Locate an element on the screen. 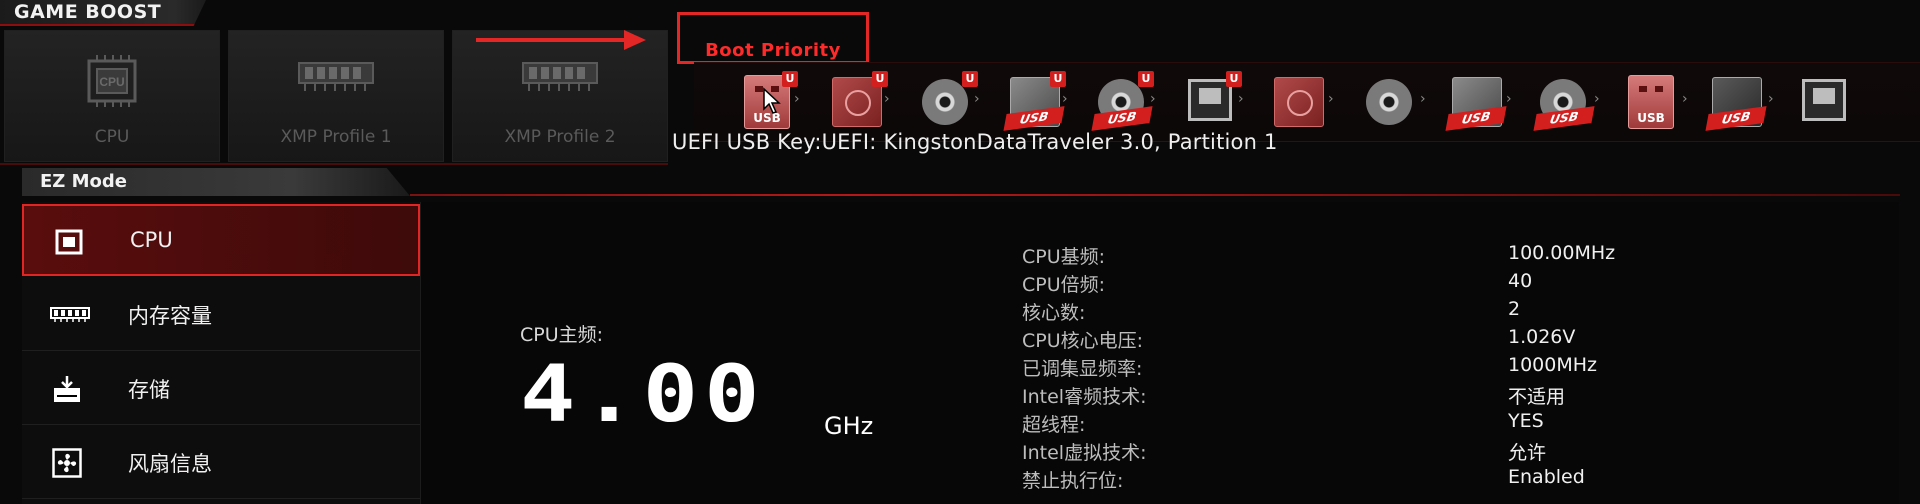 The height and width of the screenshot is (504, 1920). spec-value: 100.00MHz is located at coordinates (1562, 253).